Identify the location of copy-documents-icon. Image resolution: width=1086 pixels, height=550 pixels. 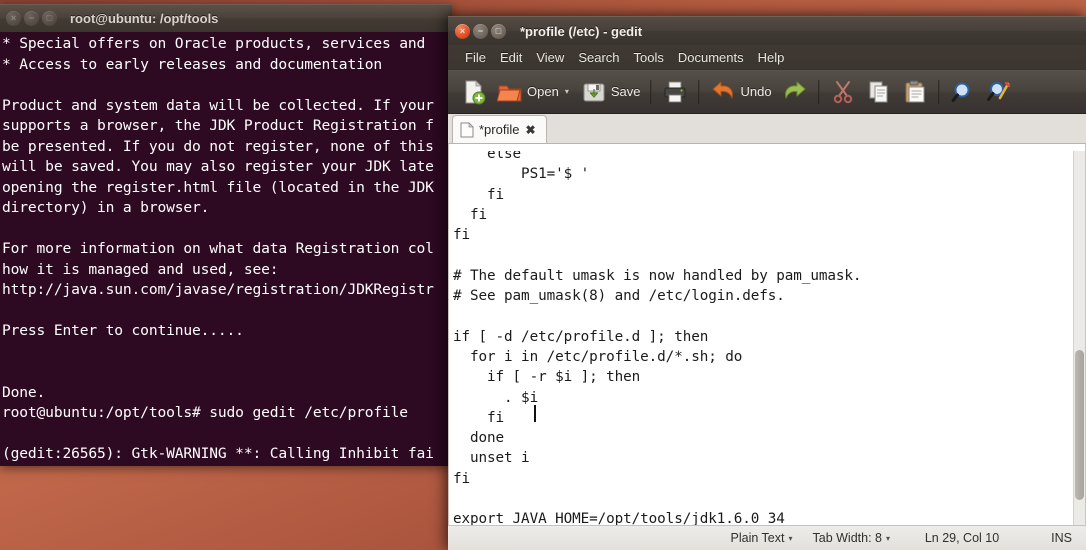
(879, 92).